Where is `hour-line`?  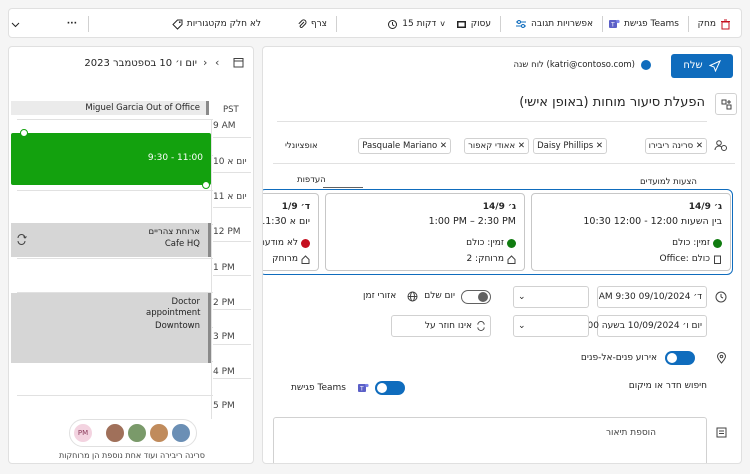 hour-line is located at coordinates (115, 190).